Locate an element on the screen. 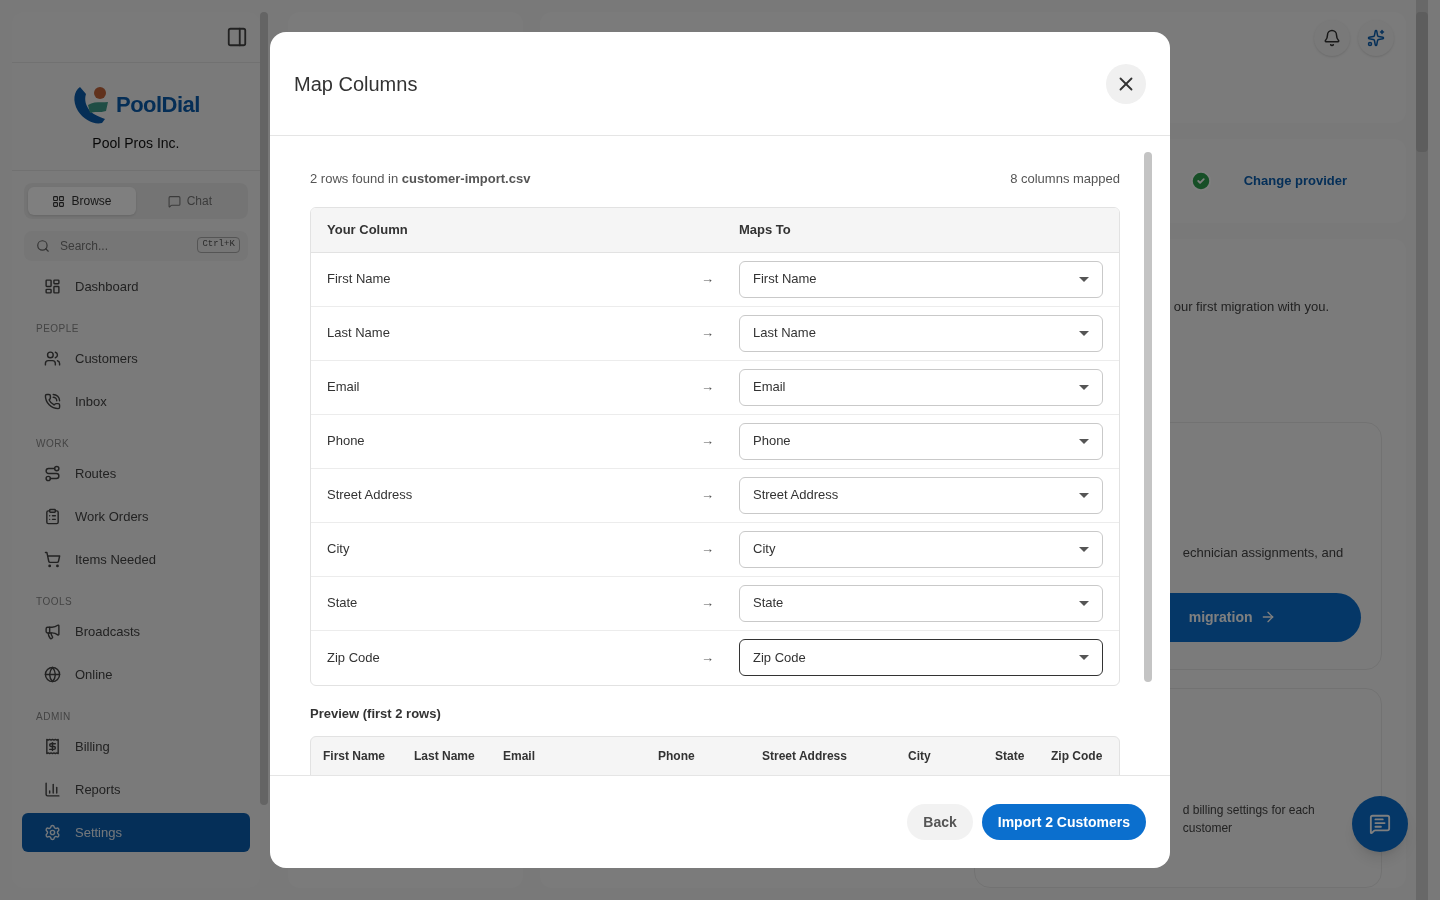 Image resolution: width=1440 pixels, height=900 pixels. target-select: Last Name is located at coordinates (921, 333).